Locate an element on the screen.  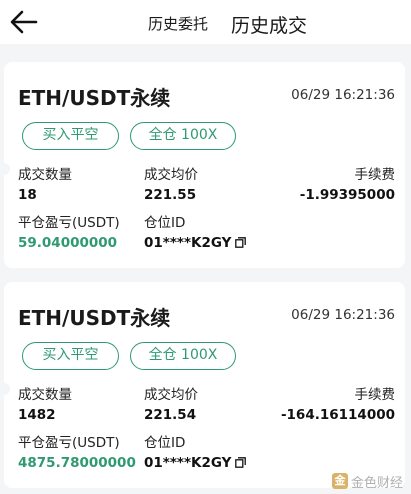
fee-value: -164.16114000 is located at coordinates (337, 415).